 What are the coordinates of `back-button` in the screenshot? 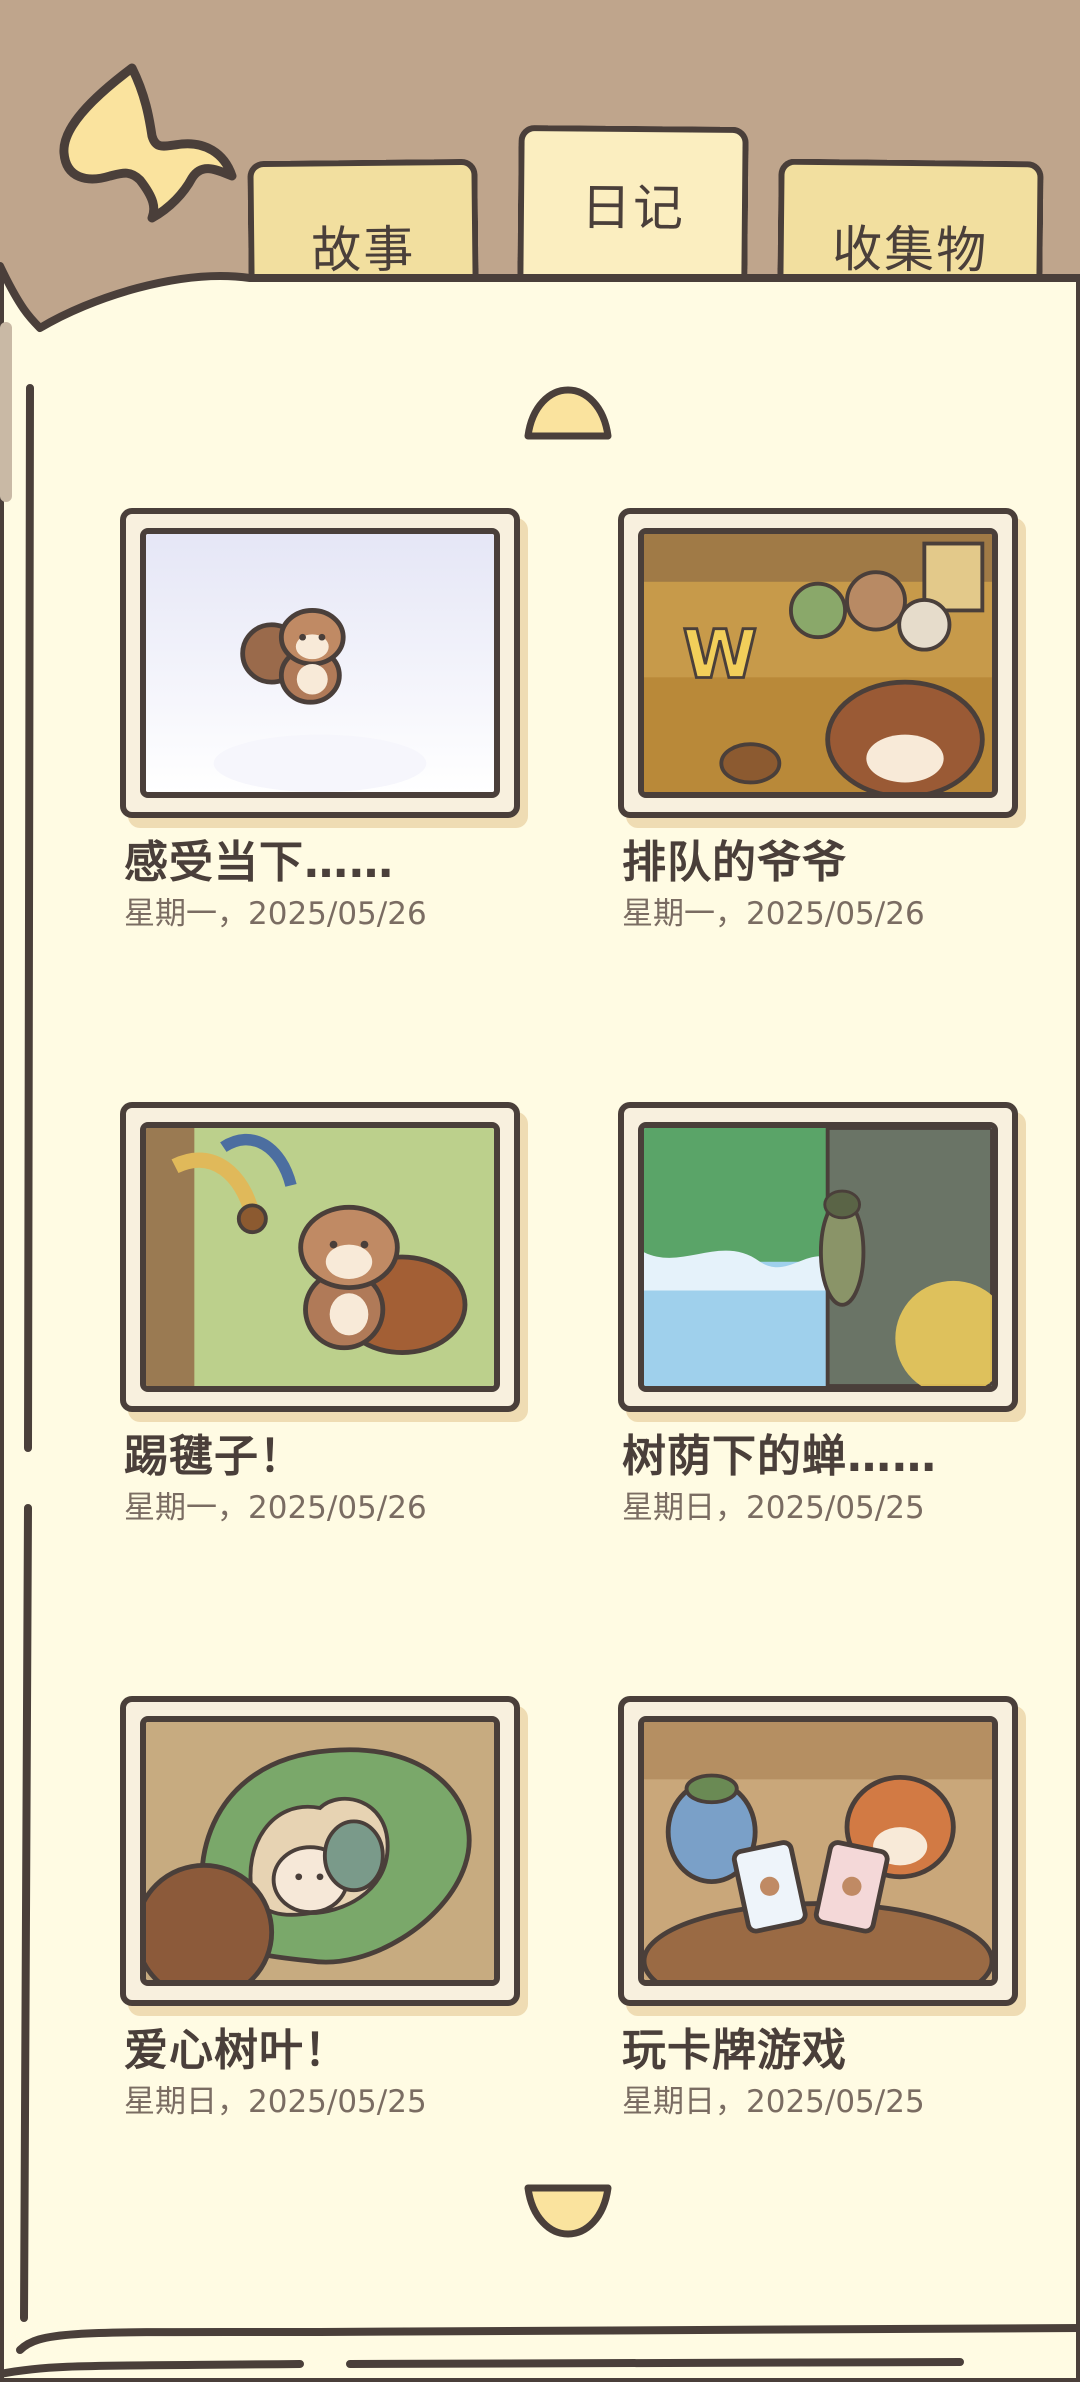 It's located at (147, 143).